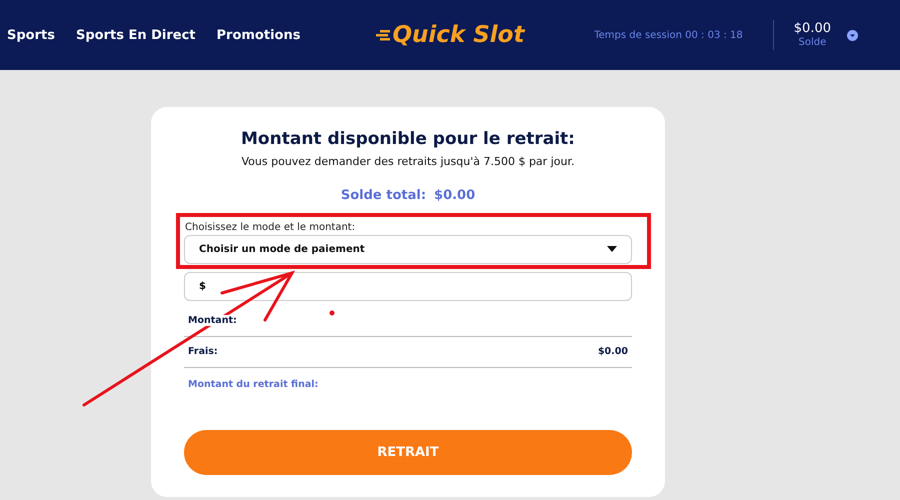  I want to click on balance-label: Solde, so click(812, 42).